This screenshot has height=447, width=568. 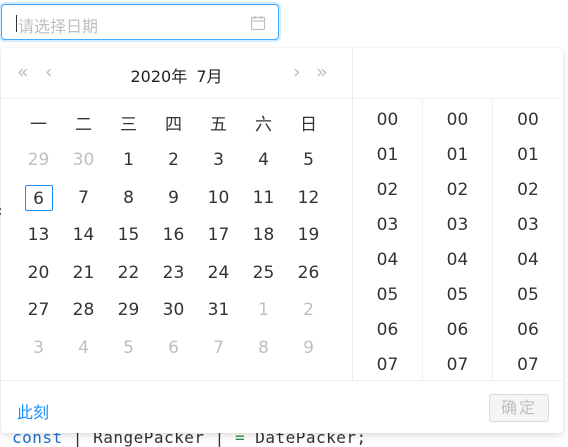 I want to click on minute-option: 06, so click(x=457, y=330).